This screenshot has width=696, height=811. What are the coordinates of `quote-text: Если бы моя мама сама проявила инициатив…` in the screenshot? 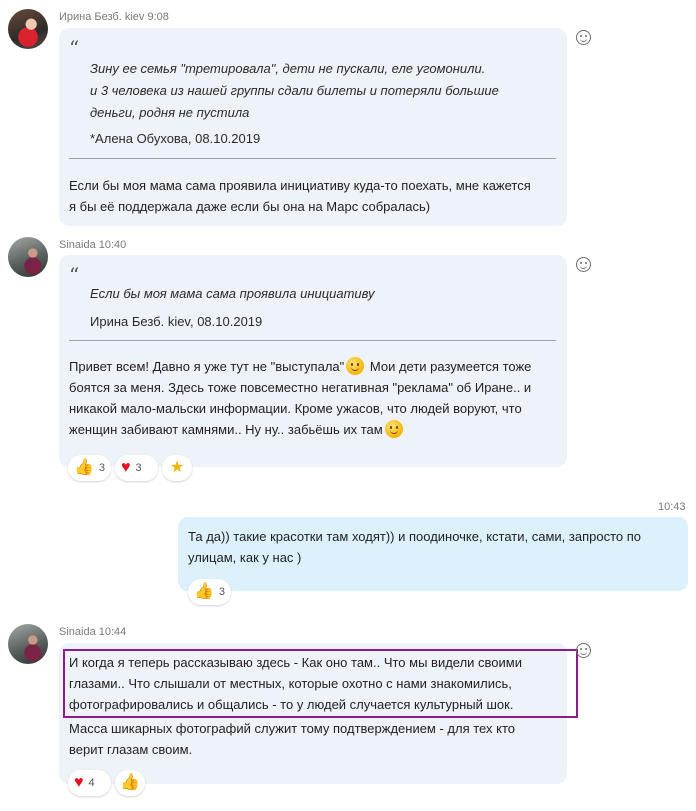 It's located at (232, 293).